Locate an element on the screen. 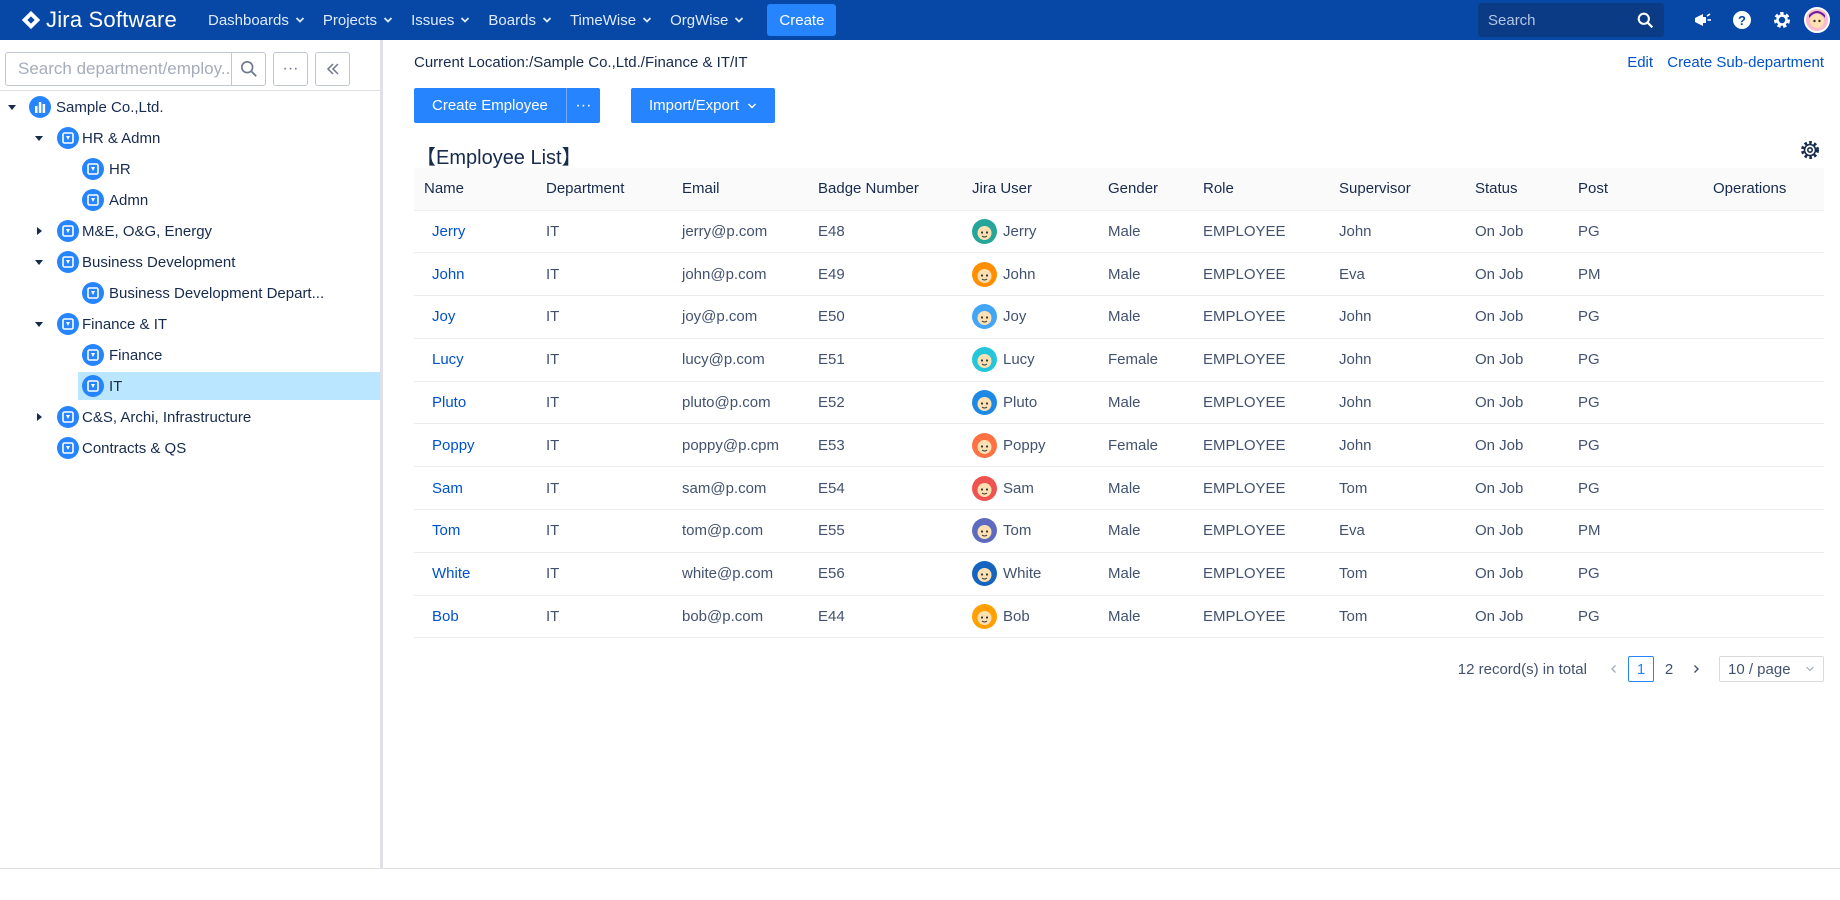  collapse-sidebar-button is located at coordinates (332, 69).